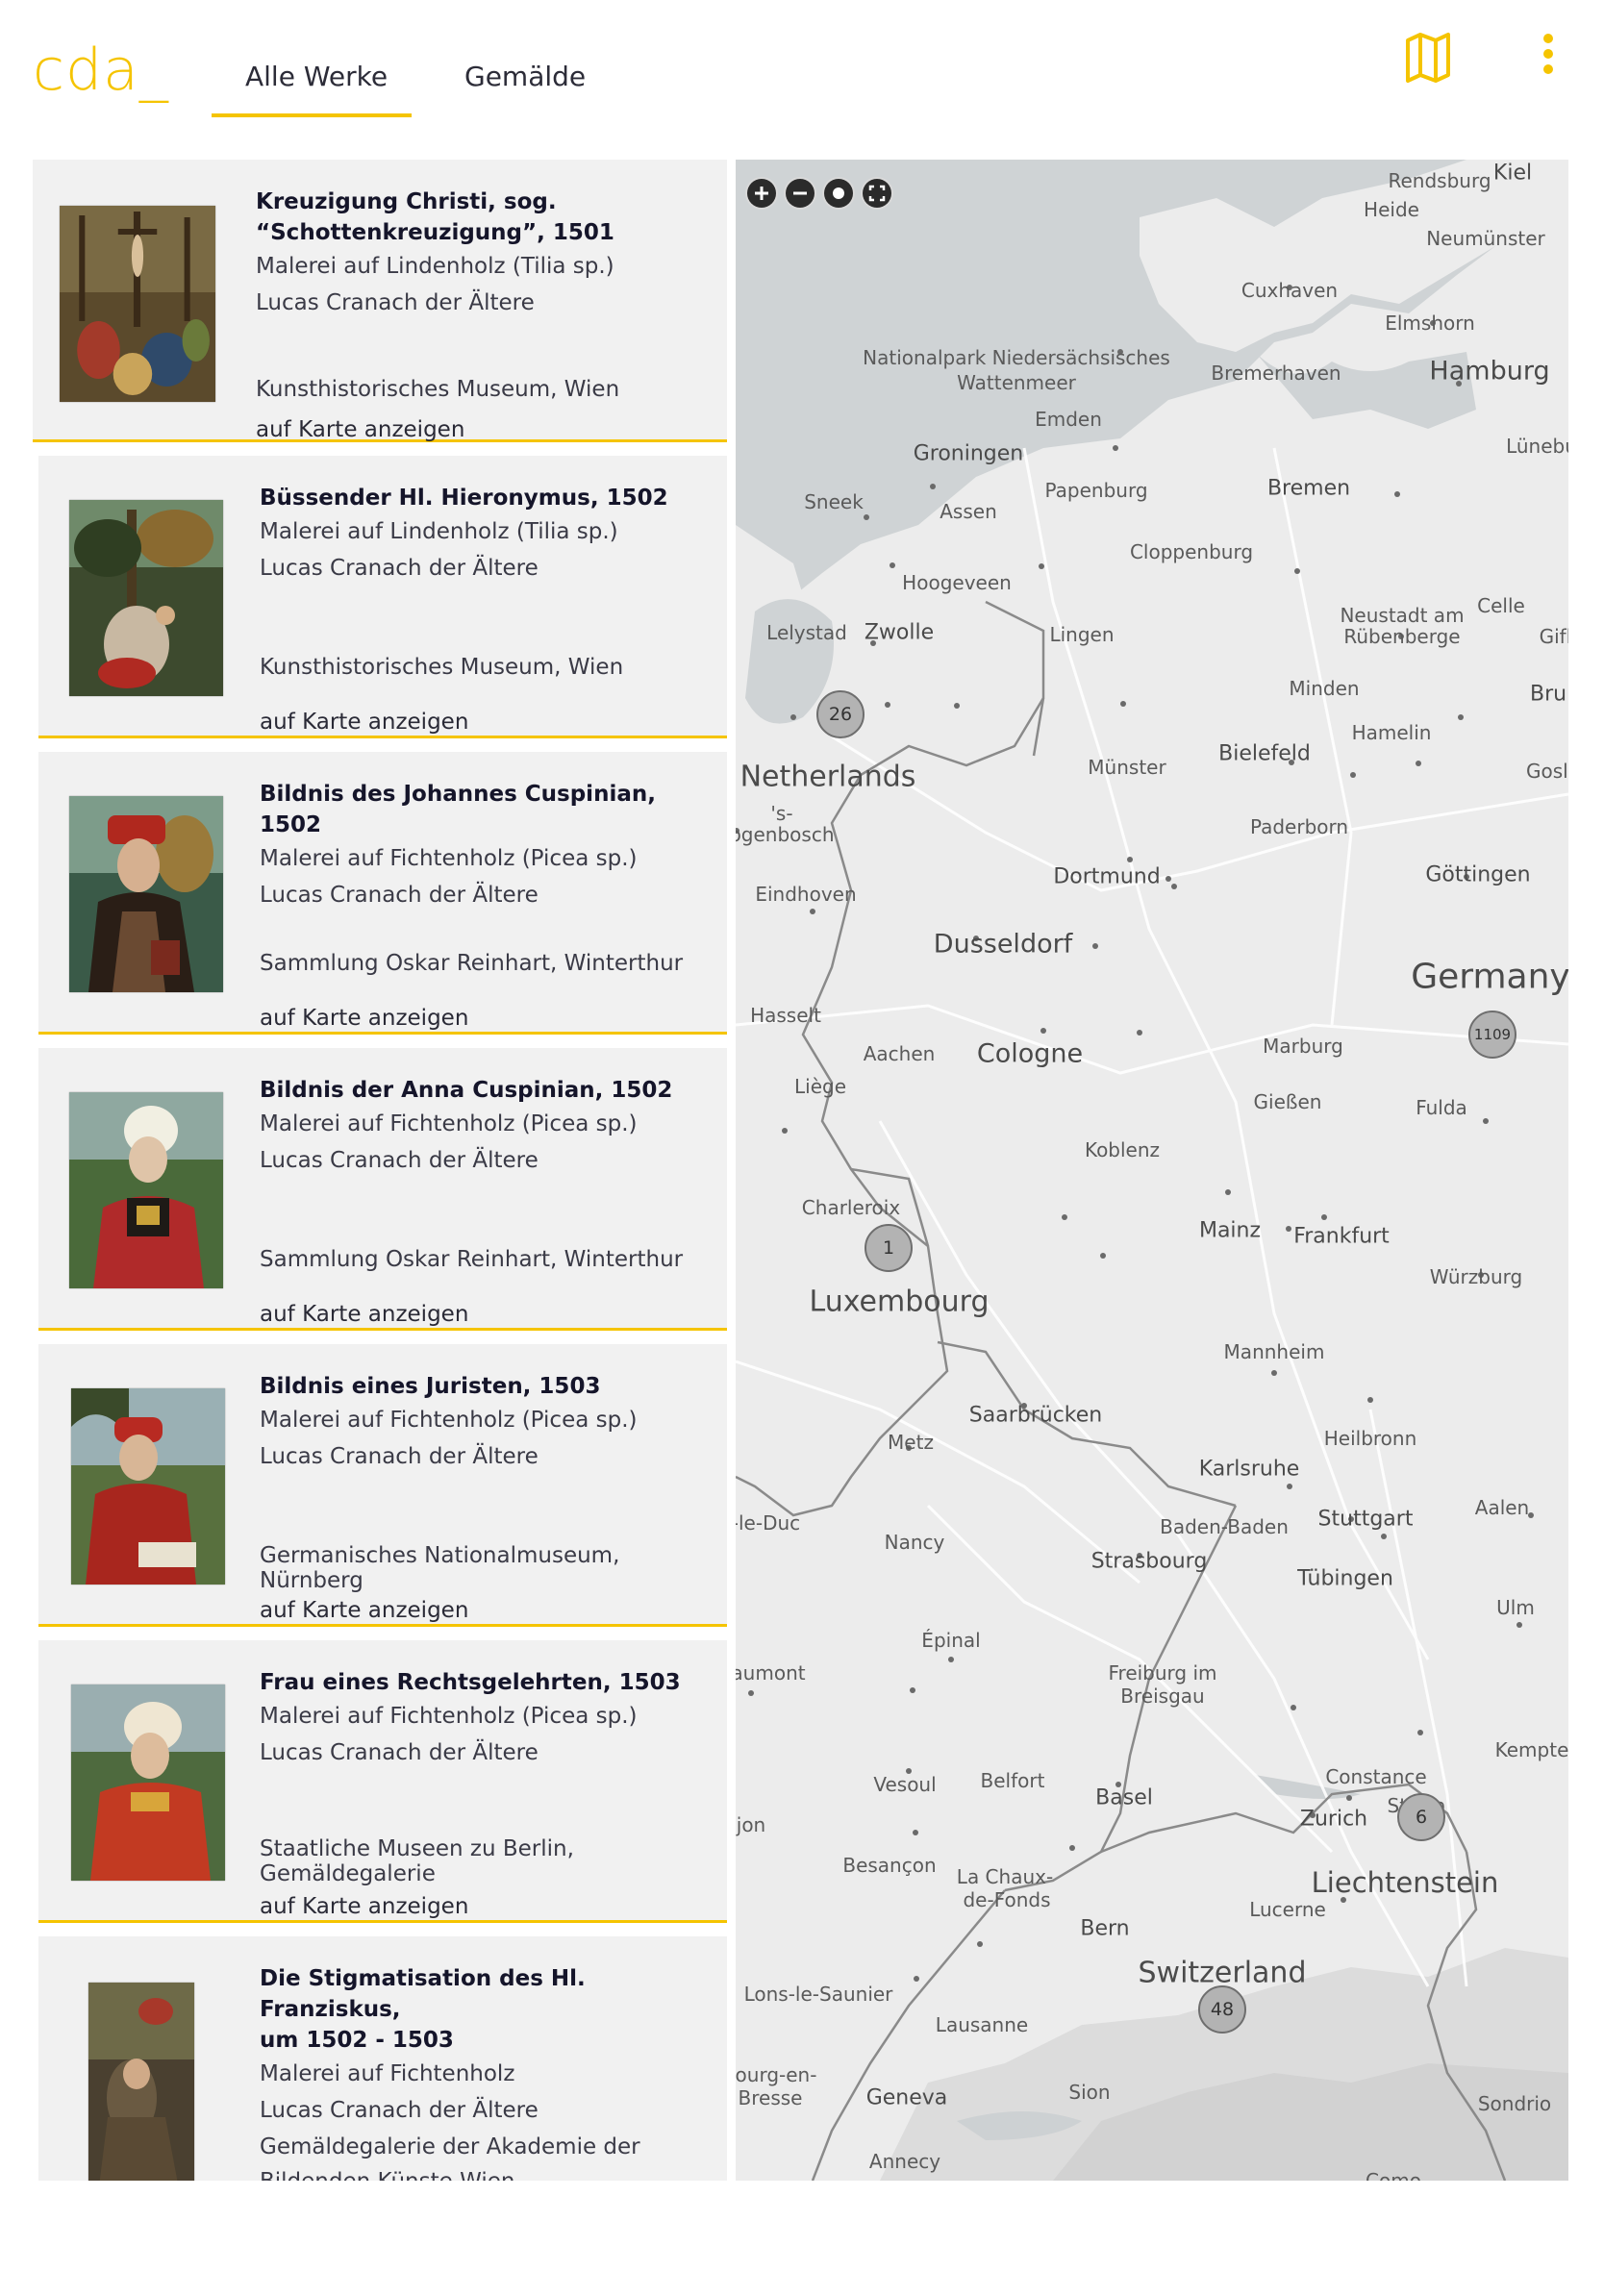 This screenshot has width=1604, height=2296. Describe the element at coordinates (1324, 688) in the screenshot. I see `map-place-label: Minden` at that location.